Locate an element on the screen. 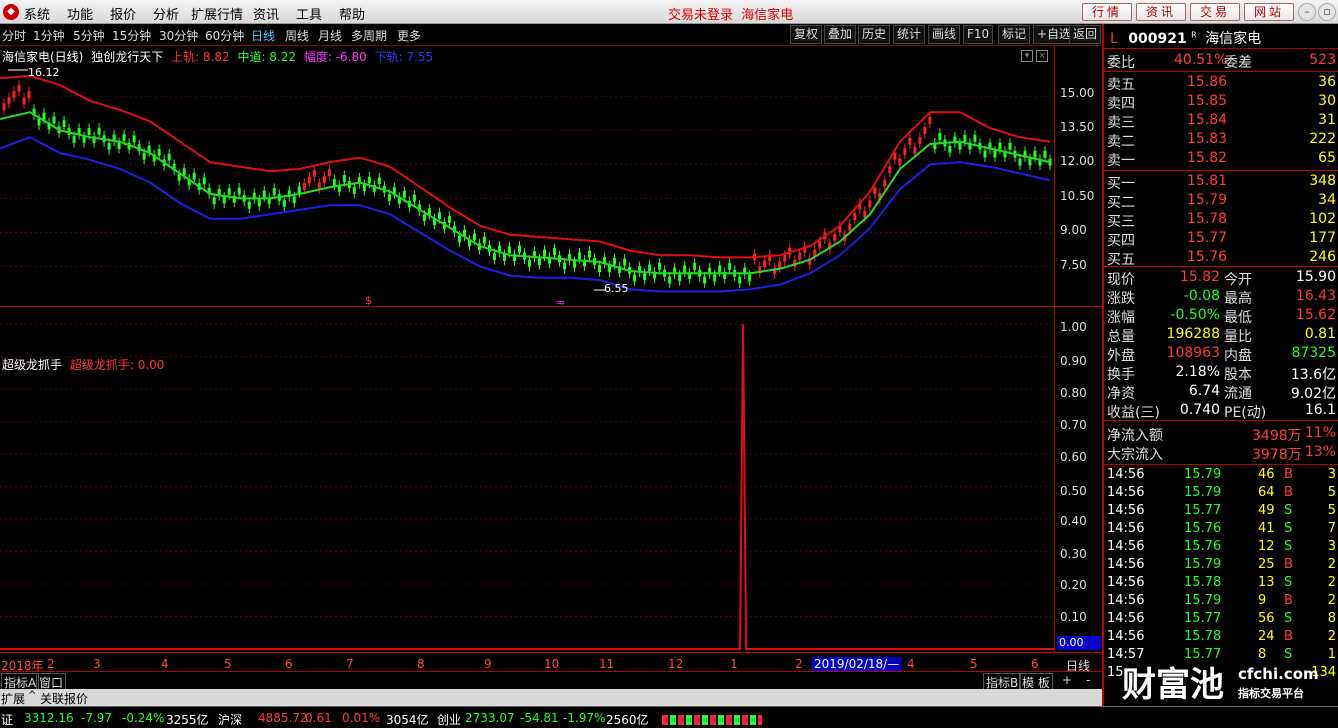 The height and width of the screenshot is (728, 1338). app-logo-icon: ◆ is located at coordinates (11, 12).